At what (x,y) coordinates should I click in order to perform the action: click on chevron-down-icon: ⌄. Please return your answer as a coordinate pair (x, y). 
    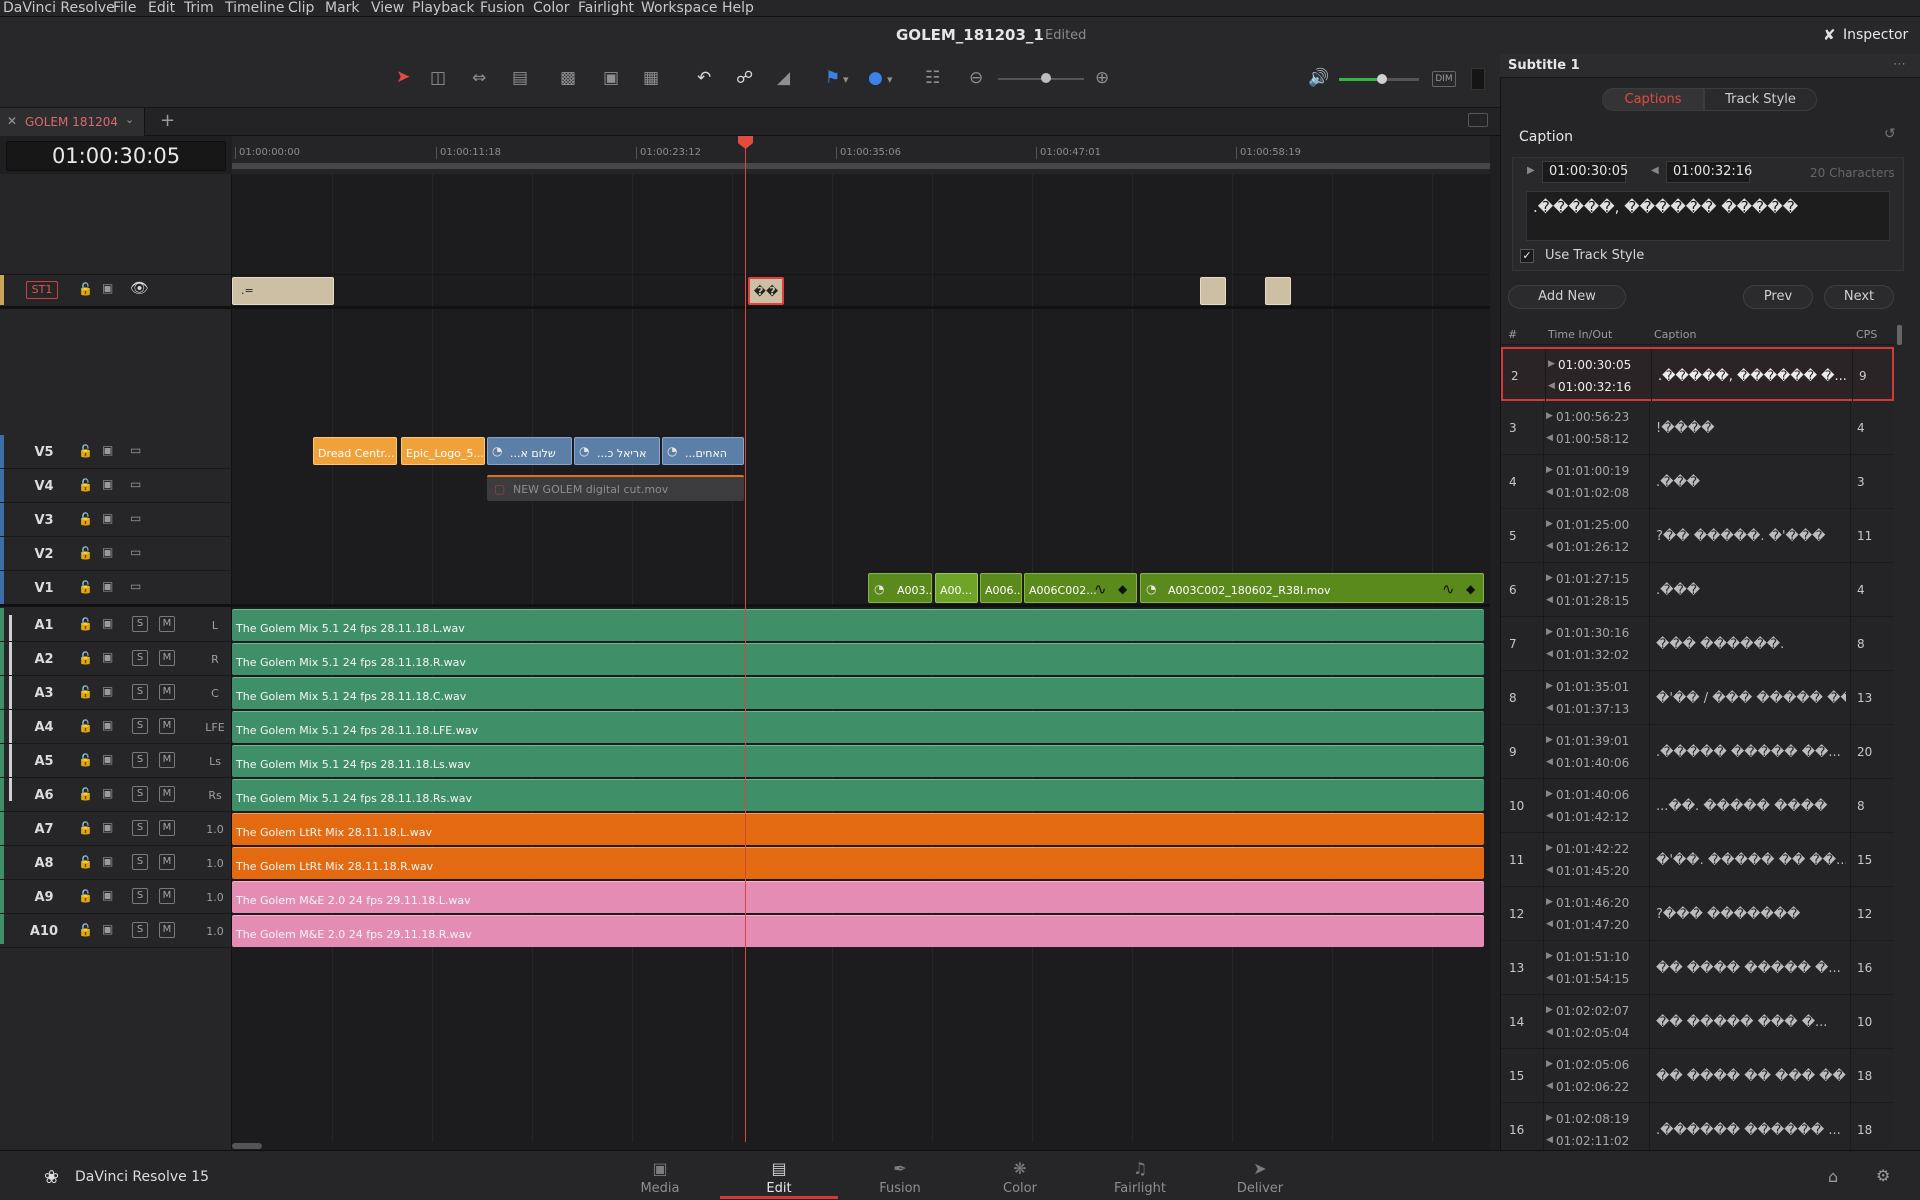
    Looking at the image, I should click on (129, 119).